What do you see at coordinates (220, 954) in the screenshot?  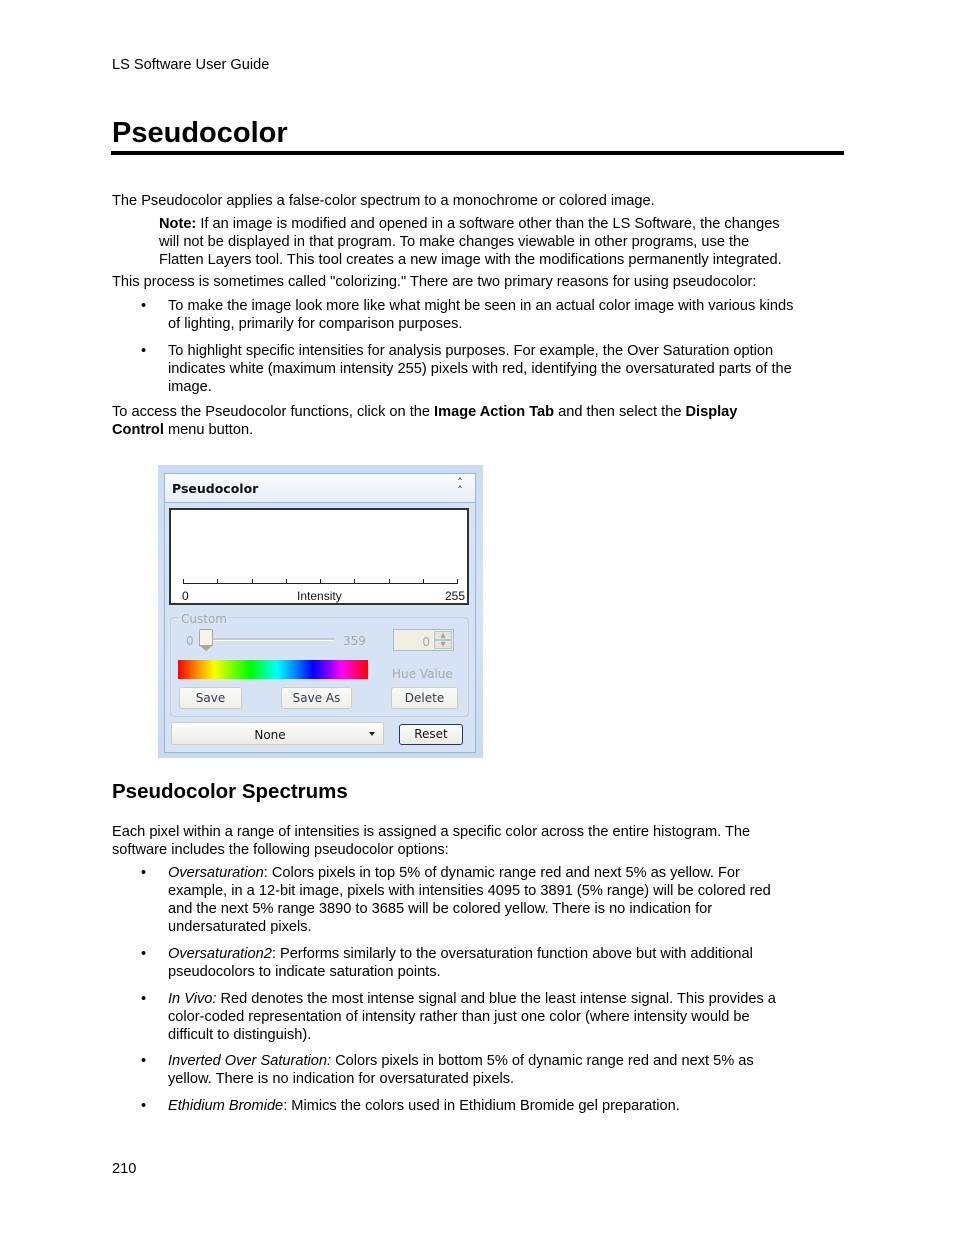 I see `option-name: Oversaturation2` at bounding box center [220, 954].